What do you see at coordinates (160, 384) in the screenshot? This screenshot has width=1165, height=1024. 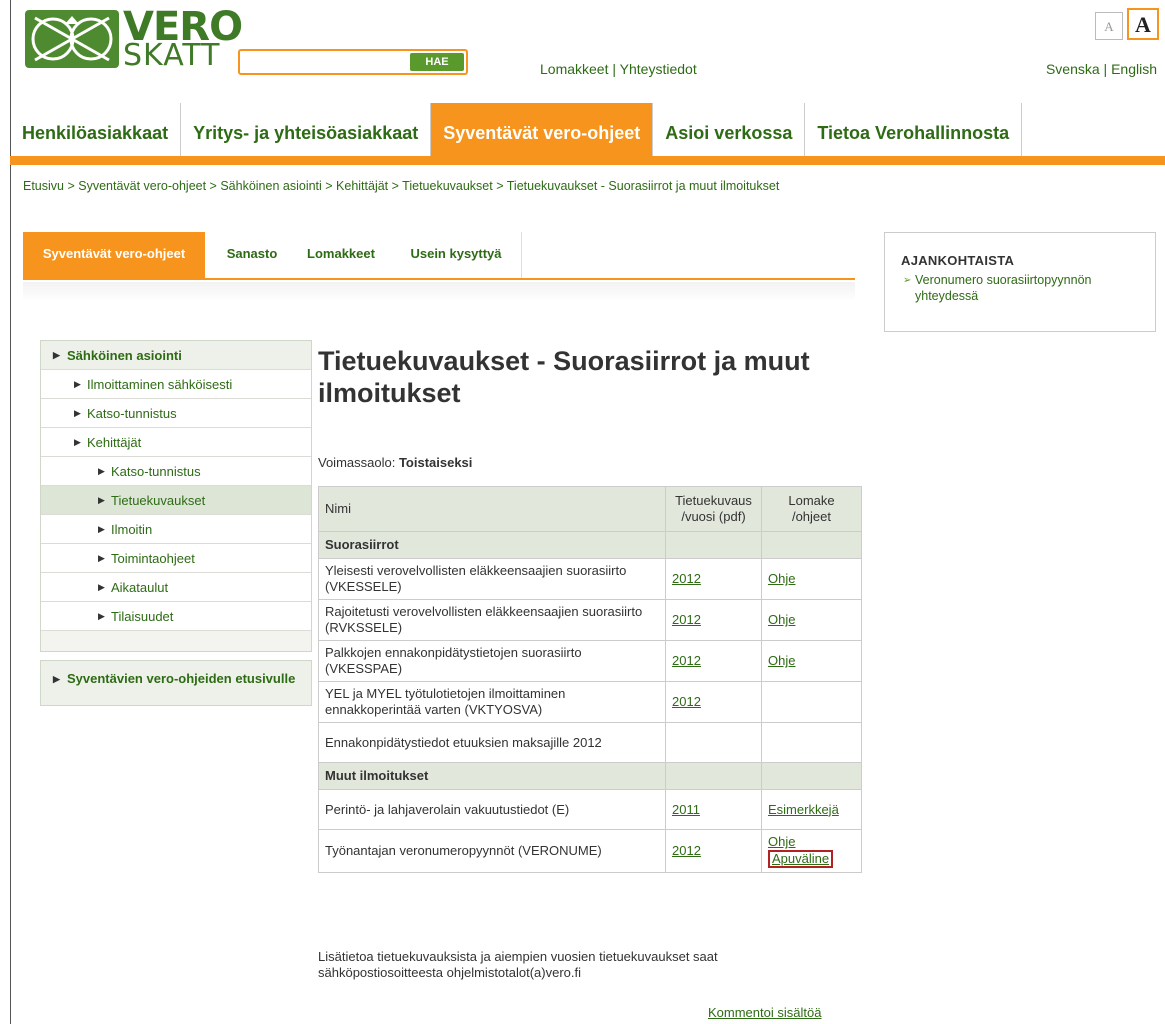 I see `sidebar-item-label: Ilmoittaminen sähköisesti` at bounding box center [160, 384].